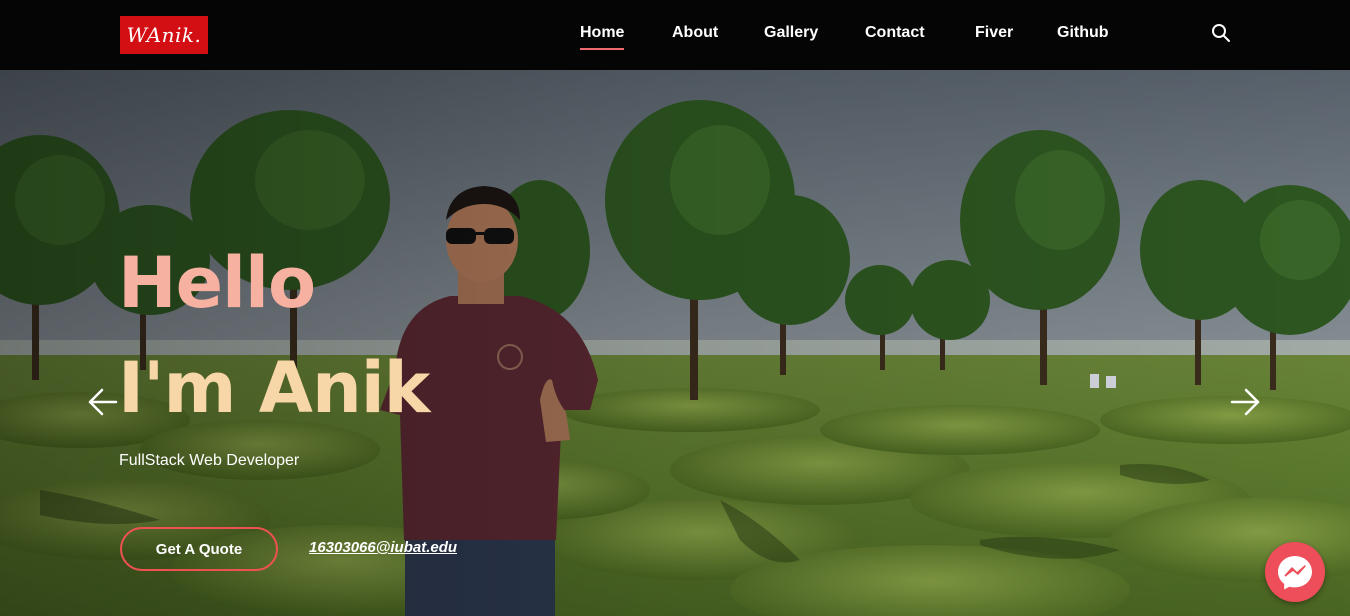  What do you see at coordinates (791, 33) in the screenshot?
I see `nav-gallery: Gallery` at bounding box center [791, 33].